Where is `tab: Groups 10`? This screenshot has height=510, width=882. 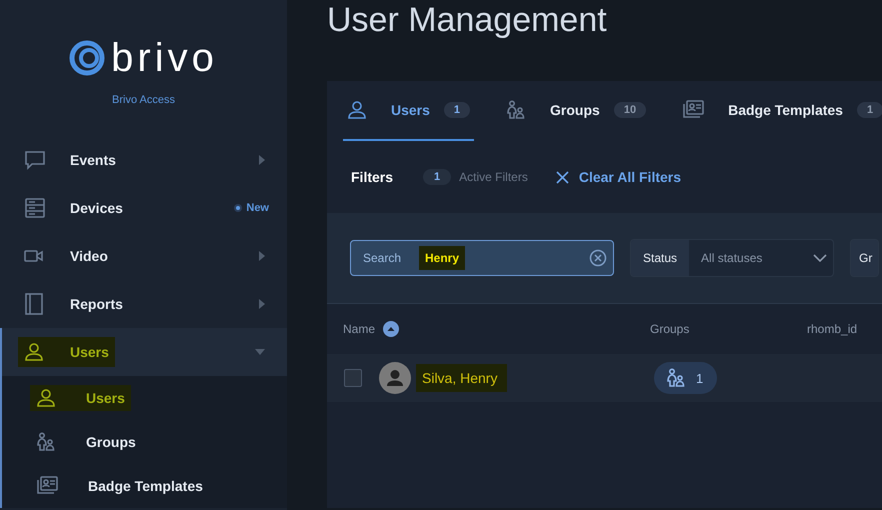
tab: Groups 10 is located at coordinates (576, 111).